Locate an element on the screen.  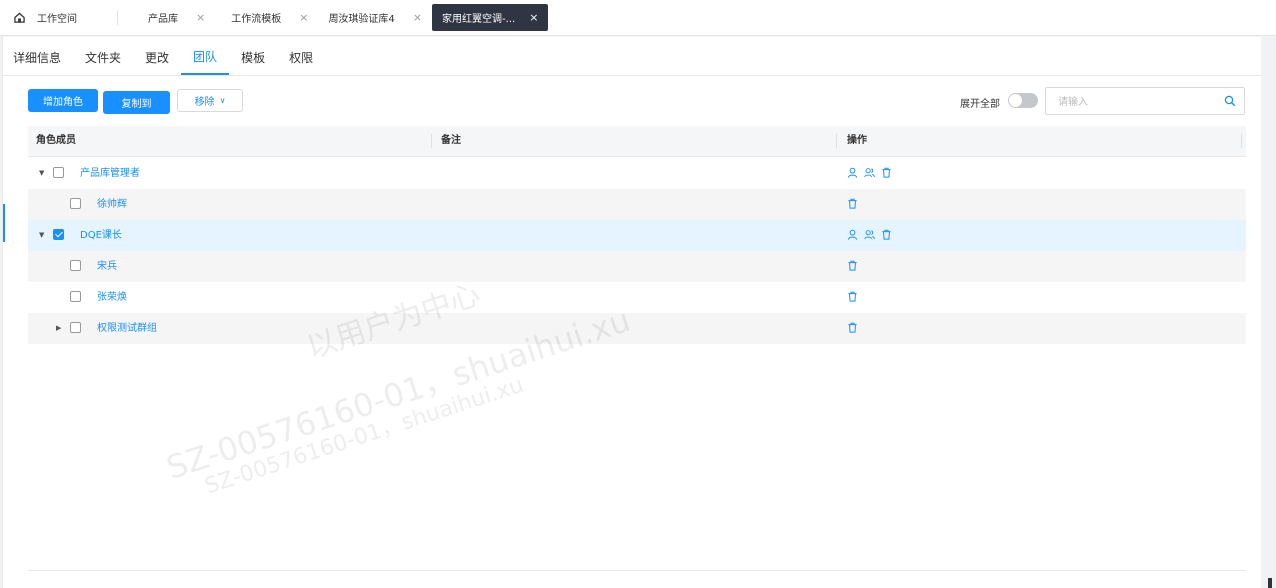
column-header-remarks: 备注 is located at coordinates (451, 140).